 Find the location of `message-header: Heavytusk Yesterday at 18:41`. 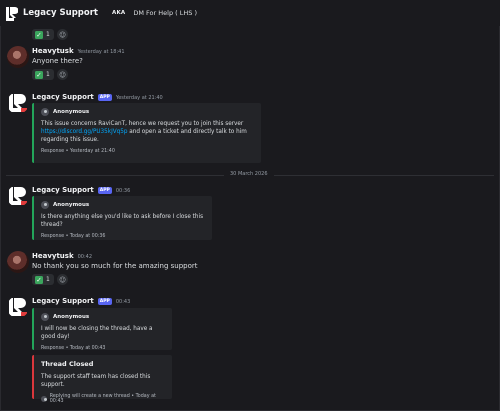

message-header: Heavytusk Yesterday at 18:41 is located at coordinates (78, 51).